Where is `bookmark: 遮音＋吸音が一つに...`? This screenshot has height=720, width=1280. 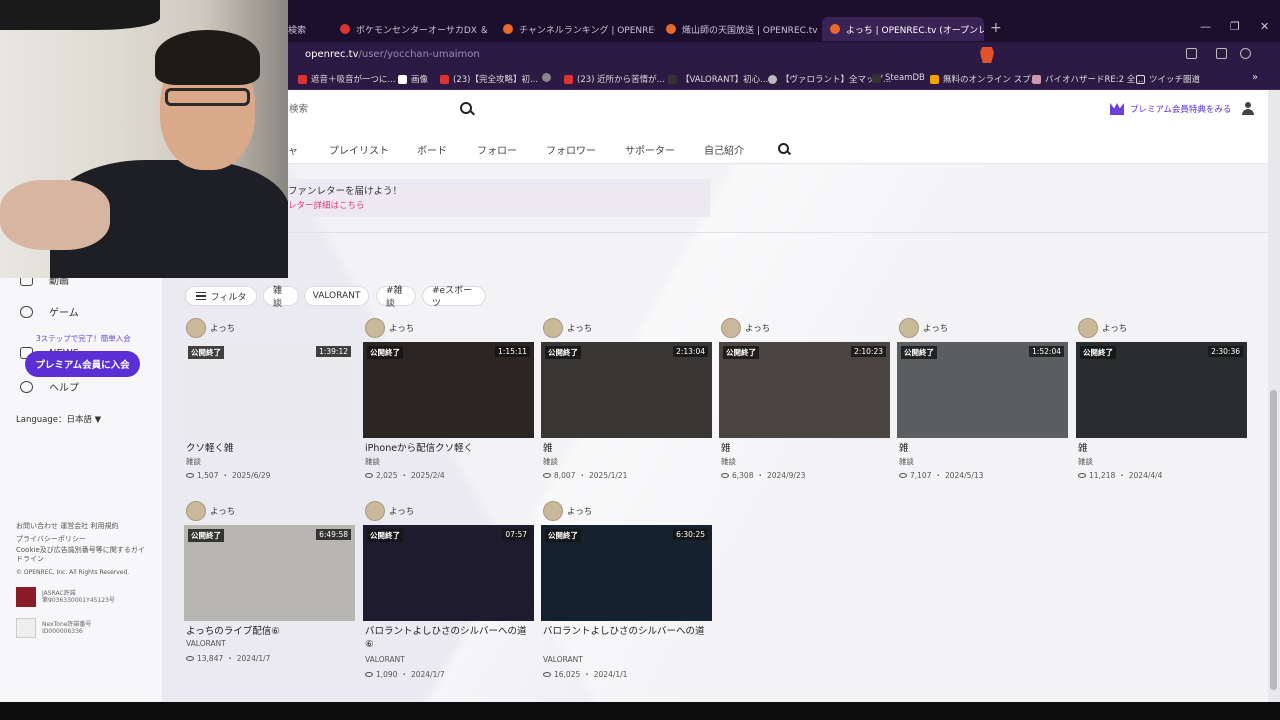
bookmark: 遮音＋吸音が一つに... is located at coordinates (347, 79).